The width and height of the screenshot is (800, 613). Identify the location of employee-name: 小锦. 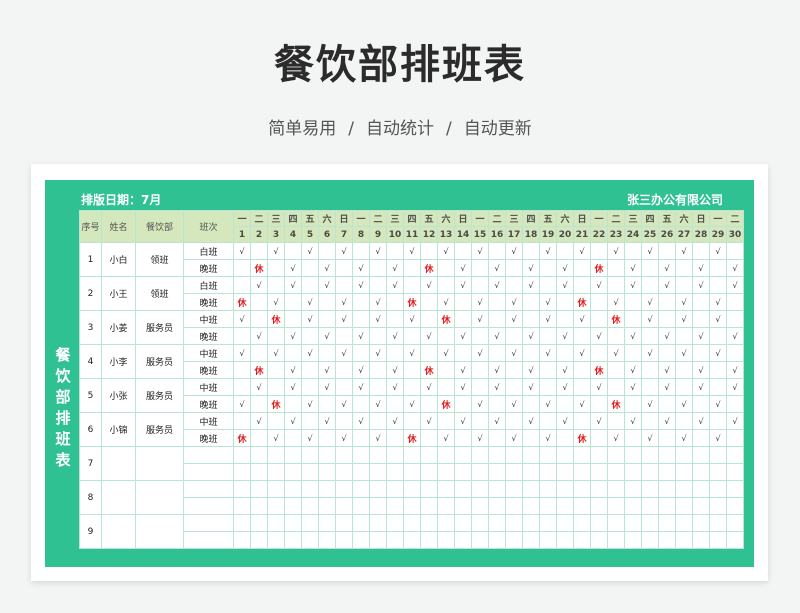
(118, 429).